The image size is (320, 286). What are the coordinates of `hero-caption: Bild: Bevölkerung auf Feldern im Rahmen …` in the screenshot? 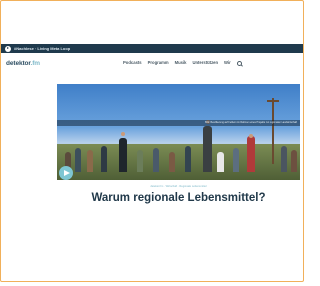 It's located at (178, 123).